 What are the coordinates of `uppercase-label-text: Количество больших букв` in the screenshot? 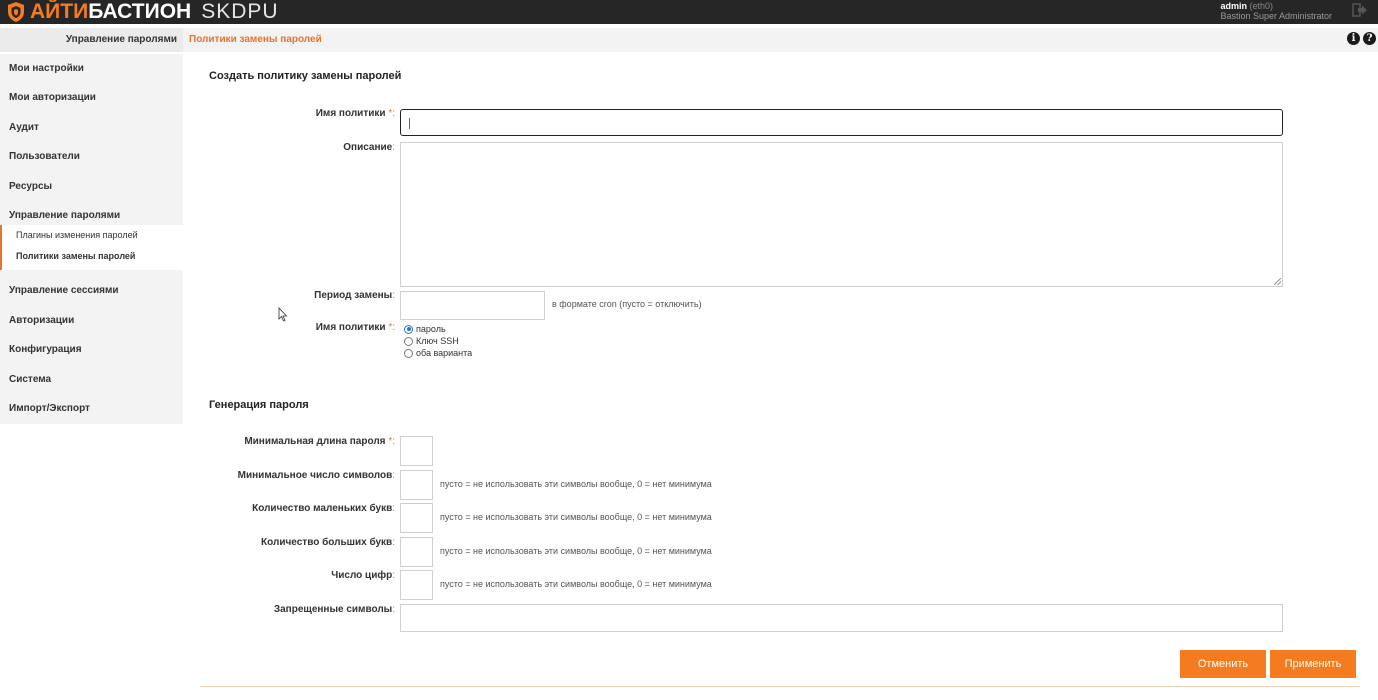 It's located at (327, 542).